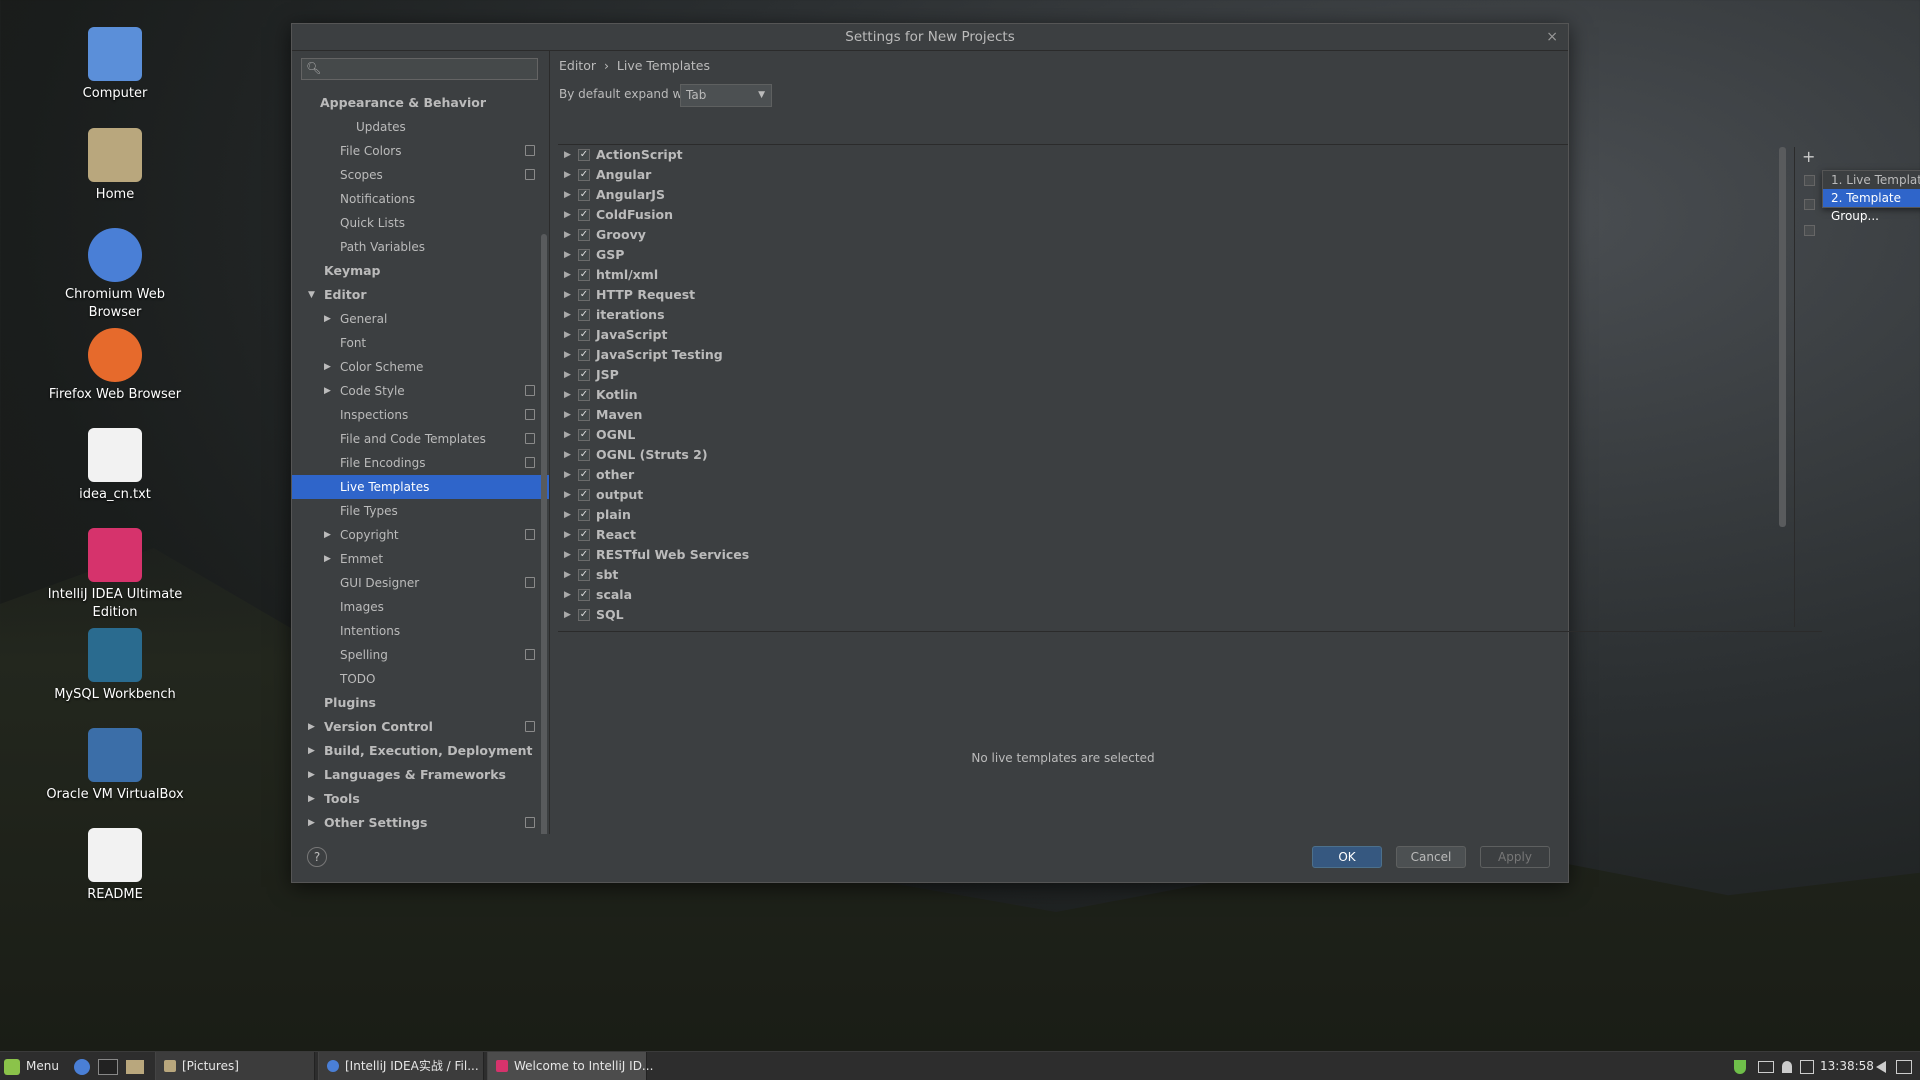 This screenshot has height=1080, width=1920. What do you see at coordinates (420, 487) in the screenshot?
I see `tree-item-live-templates: Live Templates` at bounding box center [420, 487].